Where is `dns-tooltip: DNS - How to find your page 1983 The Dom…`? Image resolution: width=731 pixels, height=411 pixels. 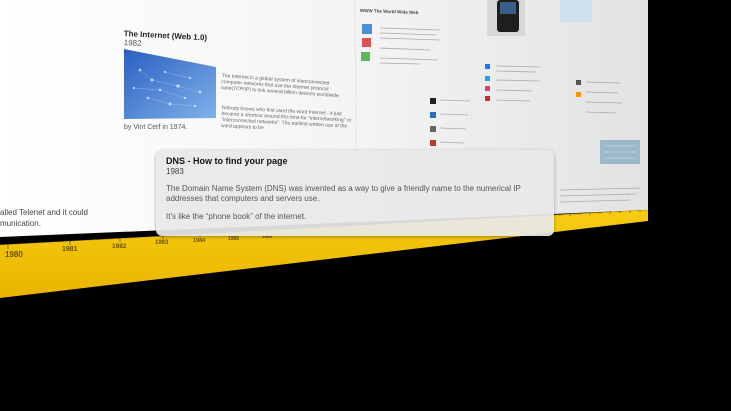
dns-tooltip: DNS - How to find your page 1983 The Dom… is located at coordinates (355, 193).